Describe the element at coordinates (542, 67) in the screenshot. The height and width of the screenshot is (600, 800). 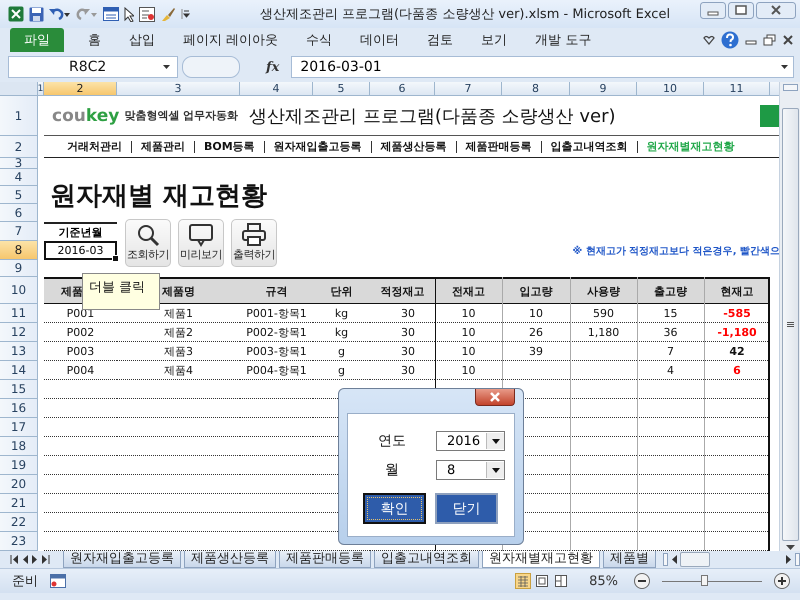
I see `formula-field: 2016-03-01` at that location.